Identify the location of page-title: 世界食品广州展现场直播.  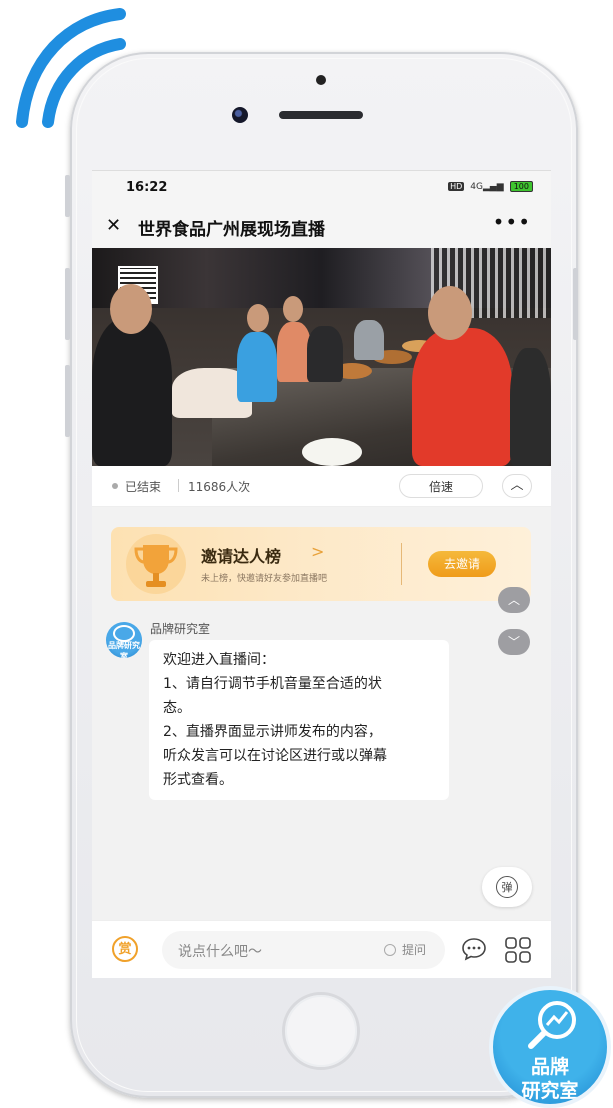
(231, 230).